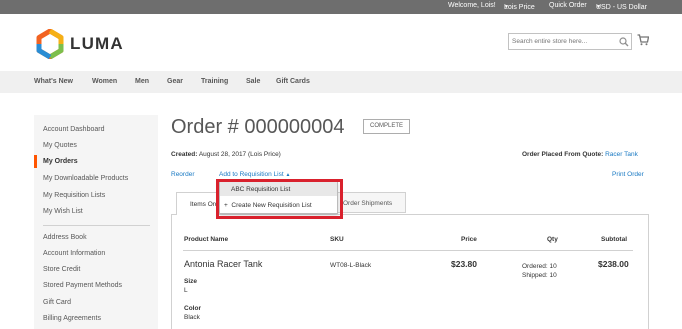 The image size is (682, 329). I want to click on column-header-subtotal: Subtotal, so click(614, 239).